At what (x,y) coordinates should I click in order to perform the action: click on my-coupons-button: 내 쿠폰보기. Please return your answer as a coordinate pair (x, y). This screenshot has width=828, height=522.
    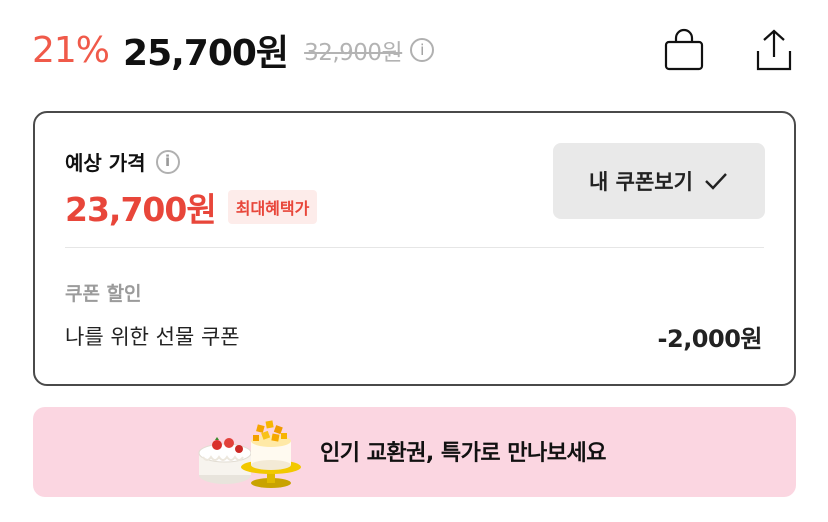
    Looking at the image, I should click on (659, 181).